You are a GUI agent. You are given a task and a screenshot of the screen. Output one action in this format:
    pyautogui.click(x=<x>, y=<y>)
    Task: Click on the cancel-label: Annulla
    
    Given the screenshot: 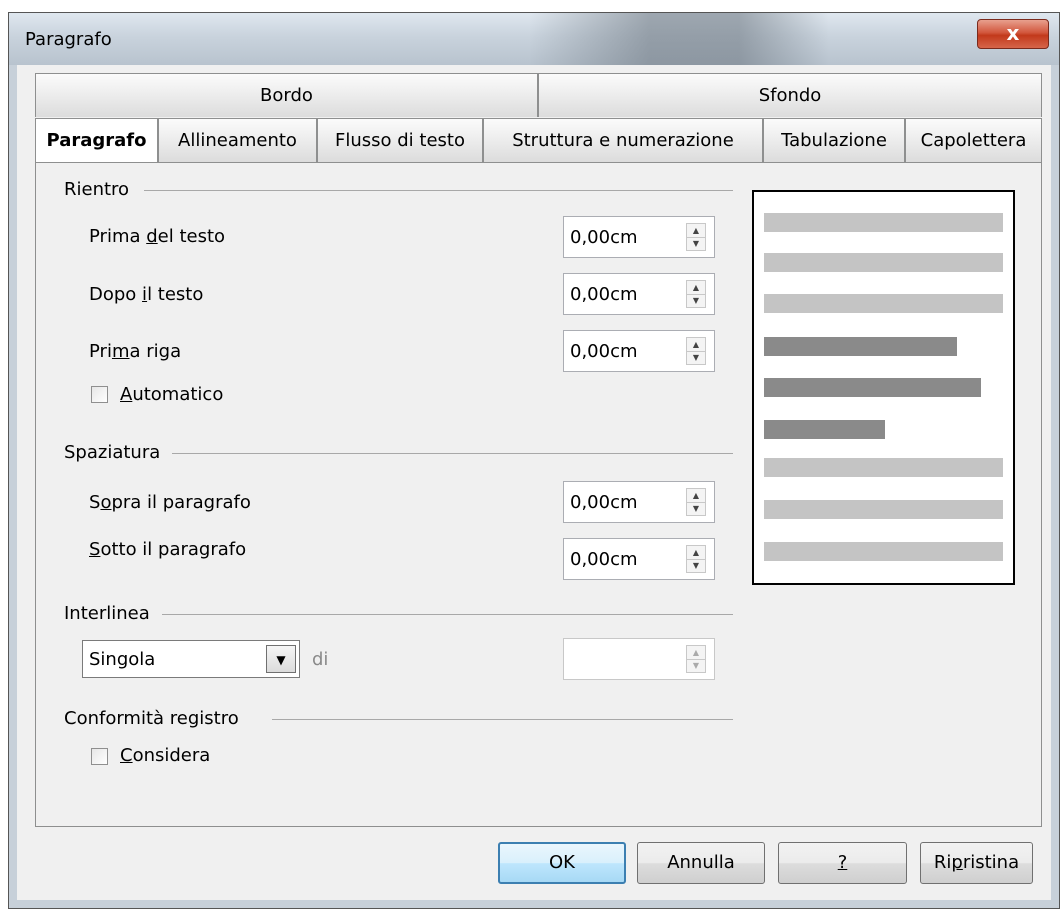 What is the action you would take?
    pyautogui.click(x=701, y=862)
    